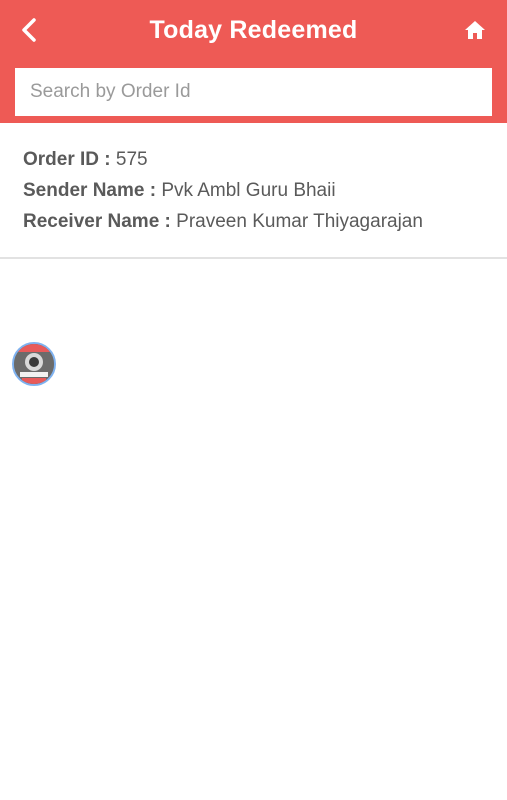  I want to click on floating-avatar-button, so click(34, 364).